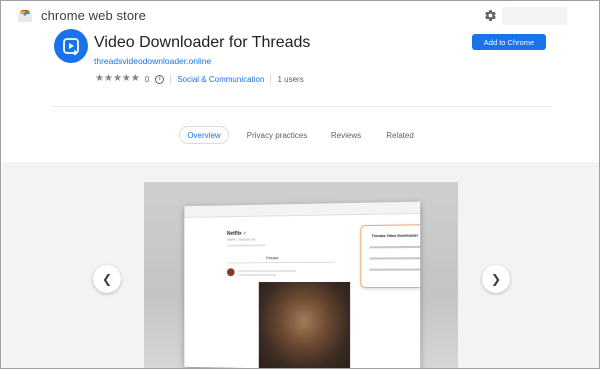 This screenshot has width=600, height=369. What do you see at coordinates (230, 272) in the screenshot?
I see `screenshot-avatar` at bounding box center [230, 272].